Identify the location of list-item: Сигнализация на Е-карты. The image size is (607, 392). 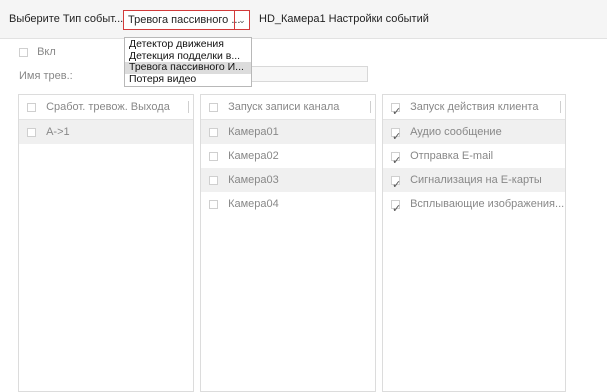
(474, 182).